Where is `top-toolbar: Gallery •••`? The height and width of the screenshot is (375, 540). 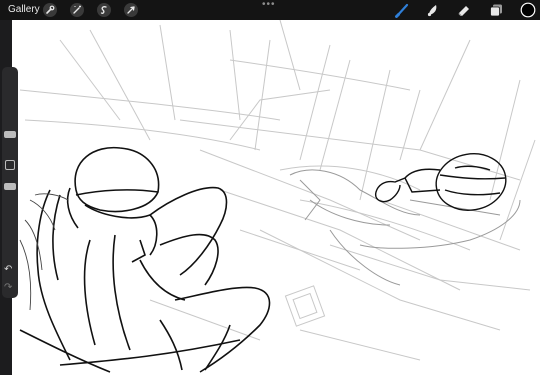 top-toolbar: Gallery ••• is located at coordinates (270, 10).